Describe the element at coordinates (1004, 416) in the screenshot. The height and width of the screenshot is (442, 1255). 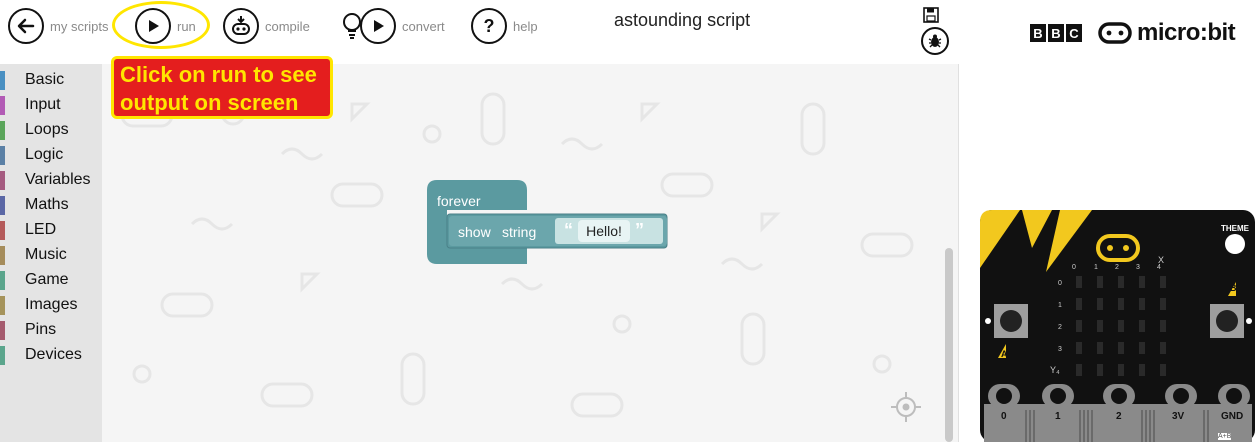
I see `pin-label: 0` at that location.